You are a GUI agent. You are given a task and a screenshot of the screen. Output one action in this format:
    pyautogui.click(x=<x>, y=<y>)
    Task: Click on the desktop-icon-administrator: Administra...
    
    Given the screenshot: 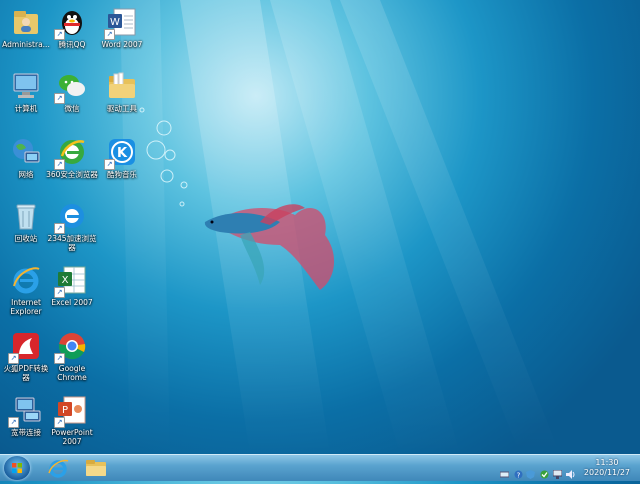 What is the action you would take?
    pyautogui.click(x=26, y=35)
    